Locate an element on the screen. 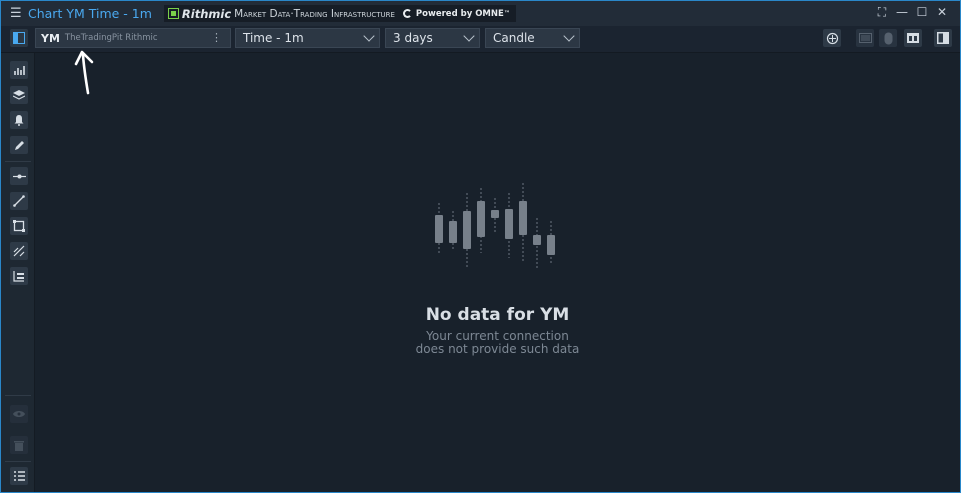 Image resolution: width=961 pixels, height=493 pixels. object-list-button is located at coordinates (19, 276).